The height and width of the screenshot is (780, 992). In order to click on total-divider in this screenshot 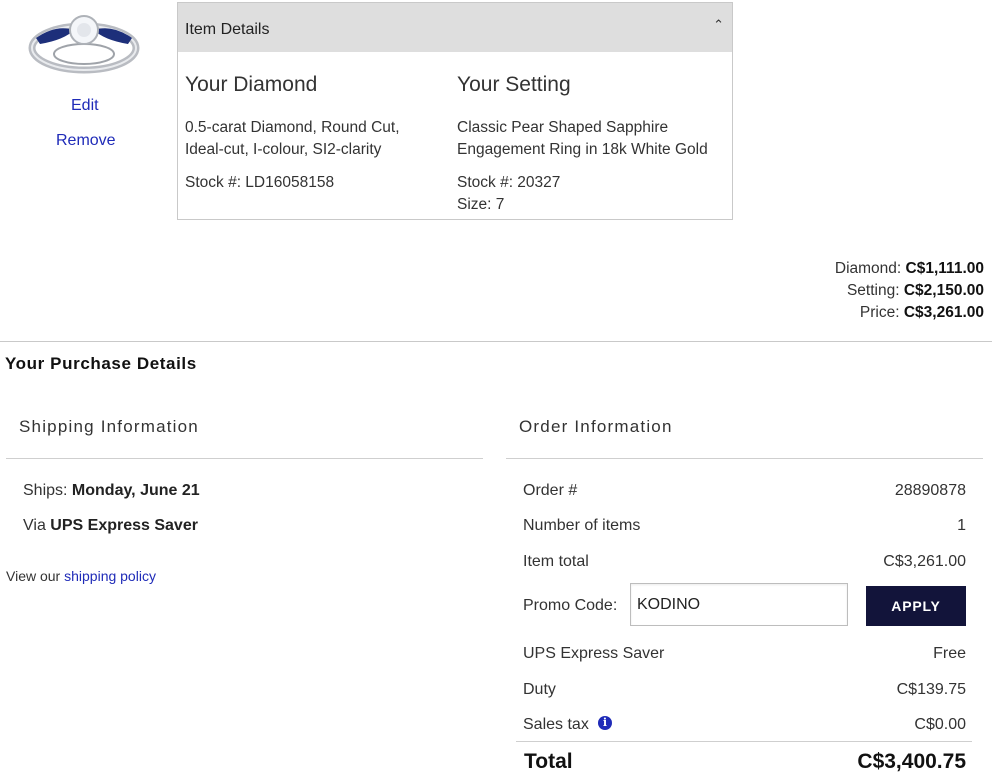, I will do `click(744, 741)`.